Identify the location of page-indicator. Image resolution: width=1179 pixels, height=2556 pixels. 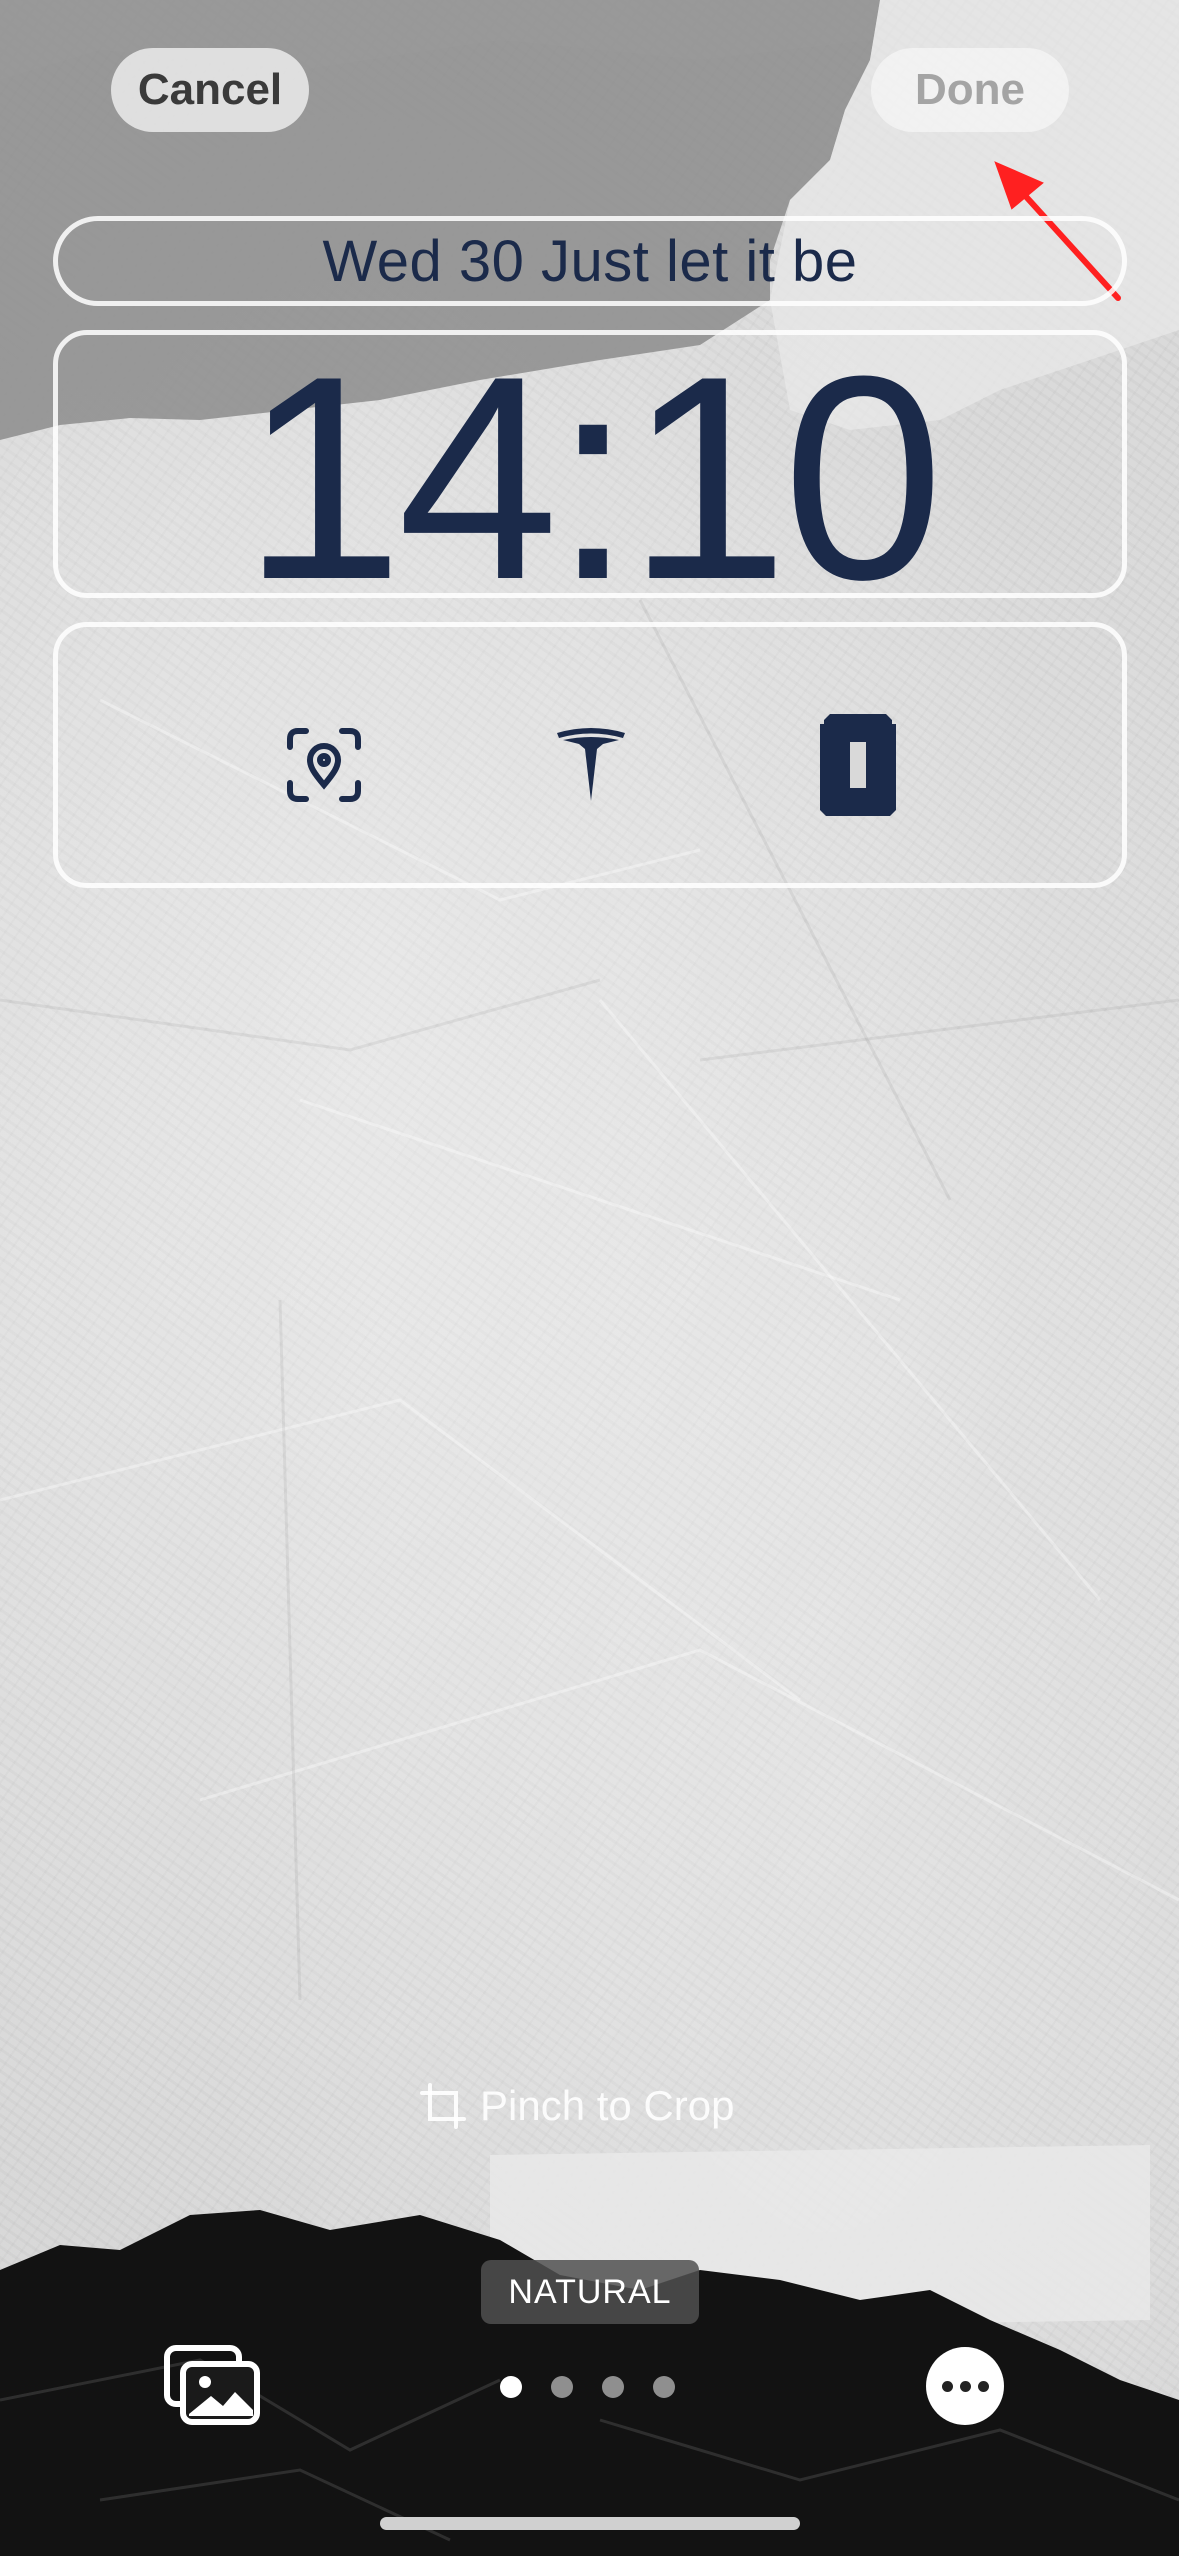
(587, 2387).